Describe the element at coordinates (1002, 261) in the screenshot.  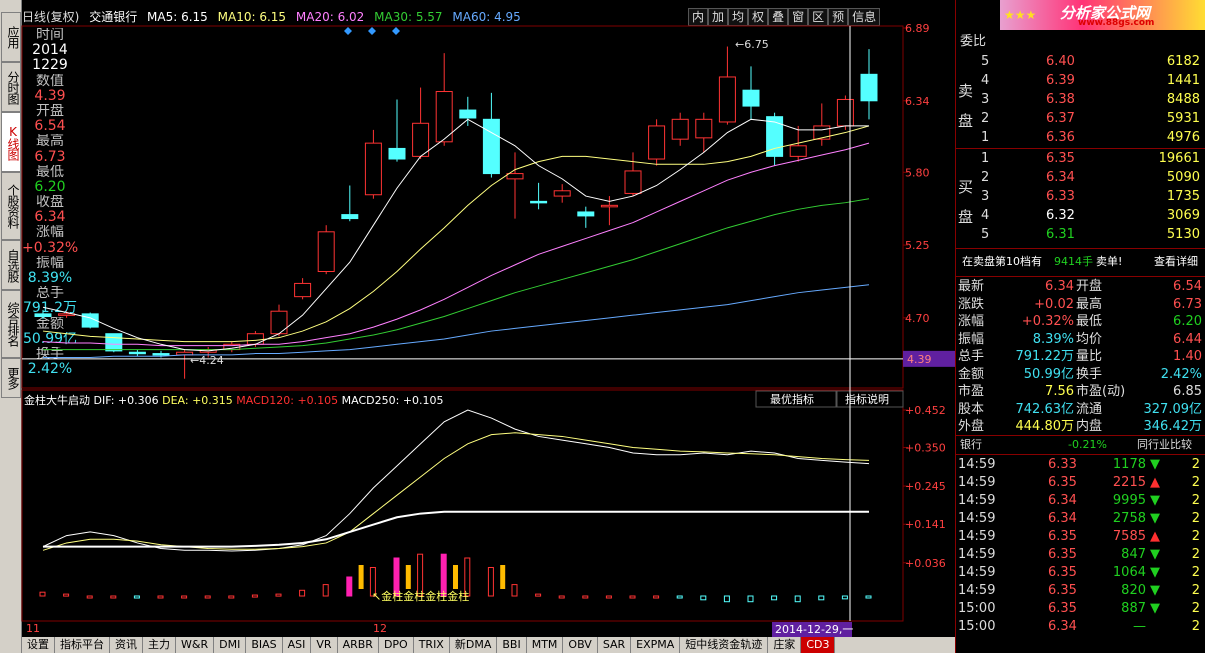
I see `notice-text: 在卖盘第10档有` at that location.